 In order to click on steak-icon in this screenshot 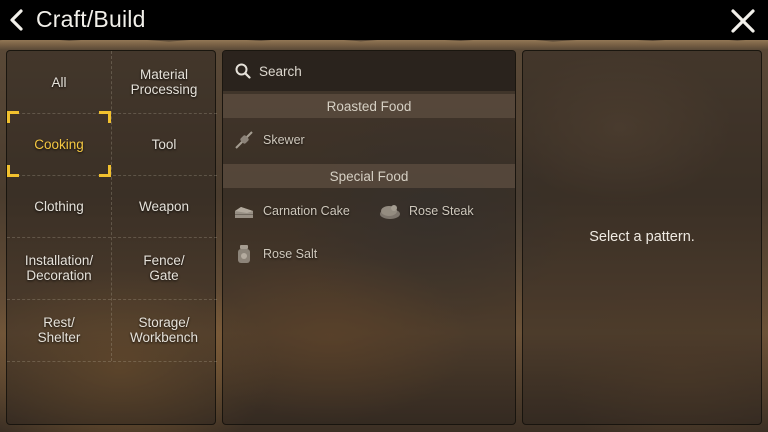, I will do `click(390, 212)`.